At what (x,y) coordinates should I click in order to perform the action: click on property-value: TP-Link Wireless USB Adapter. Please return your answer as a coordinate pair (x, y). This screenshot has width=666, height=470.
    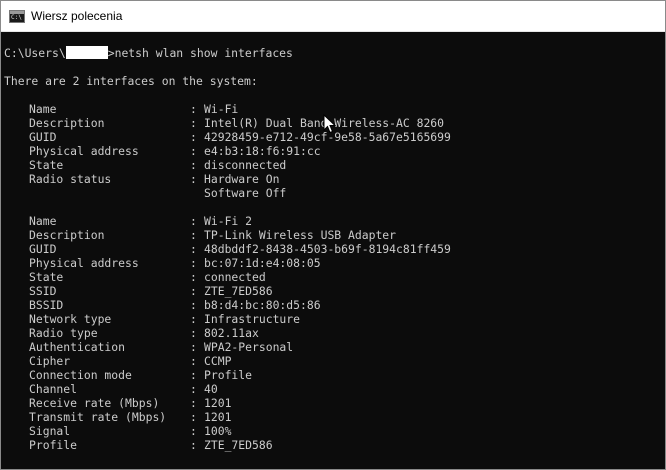
    Looking at the image, I should click on (300, 235).